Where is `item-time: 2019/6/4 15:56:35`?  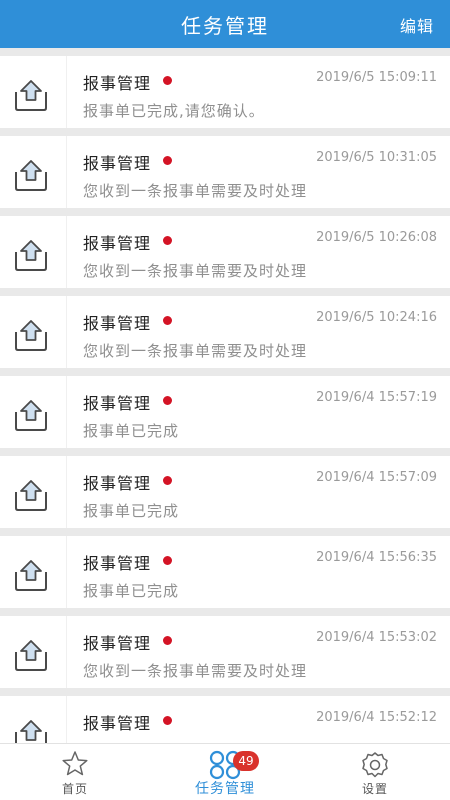 item-time: 2019/6/4 15:56:35 is located at coordinates (376, 557).